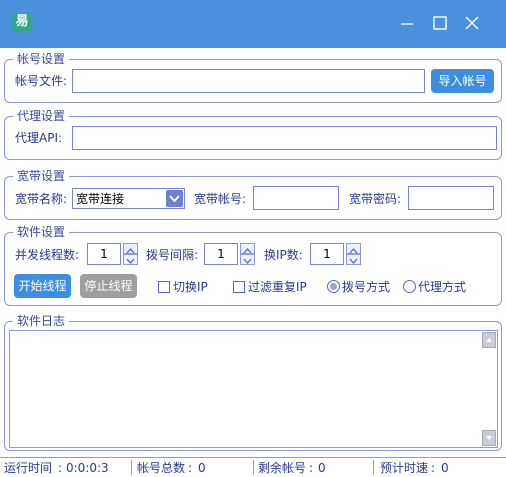 Image resolution: width=506 pixels, height=477 pixels. Describe the element at coordinates (327, 254) in the screenshot. I see `ip-count-value: 1` at that location.